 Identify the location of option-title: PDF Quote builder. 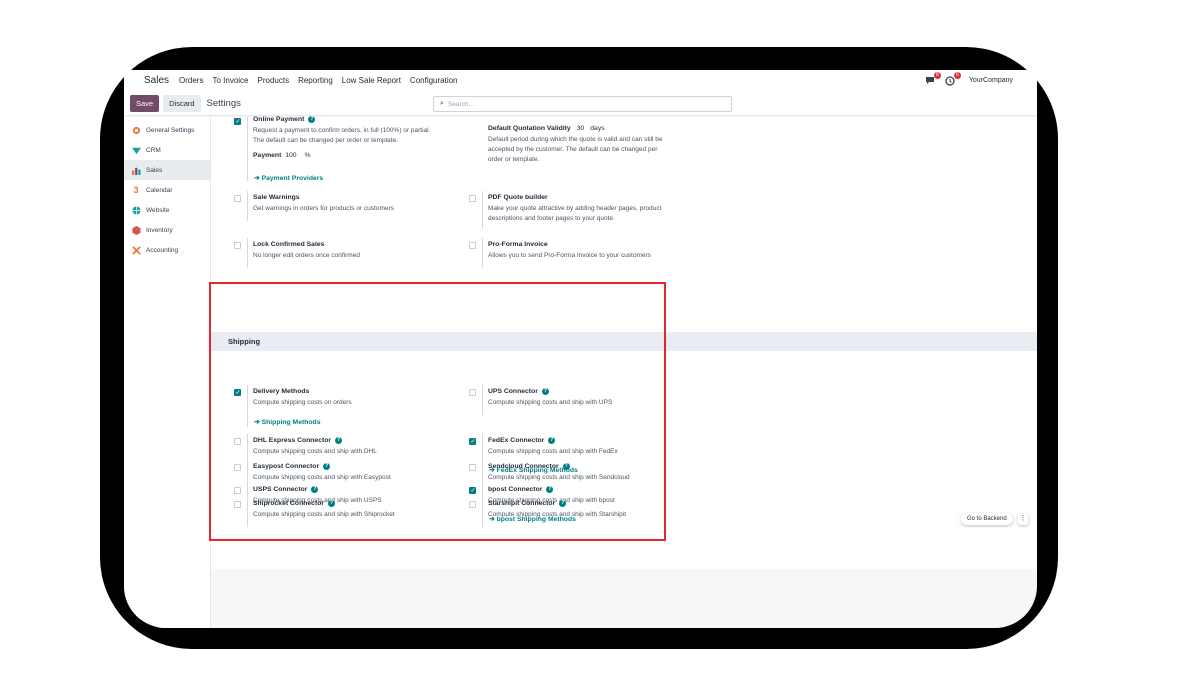
(518, 197).